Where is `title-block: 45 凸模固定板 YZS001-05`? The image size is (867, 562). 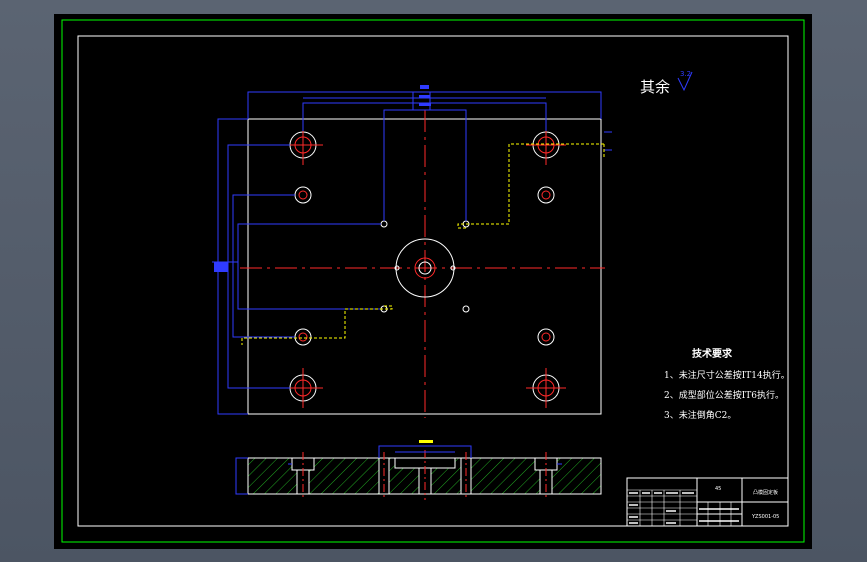 title-block: 45 凸模固定板 YZS001-05 is located at coordinates (707, 502).